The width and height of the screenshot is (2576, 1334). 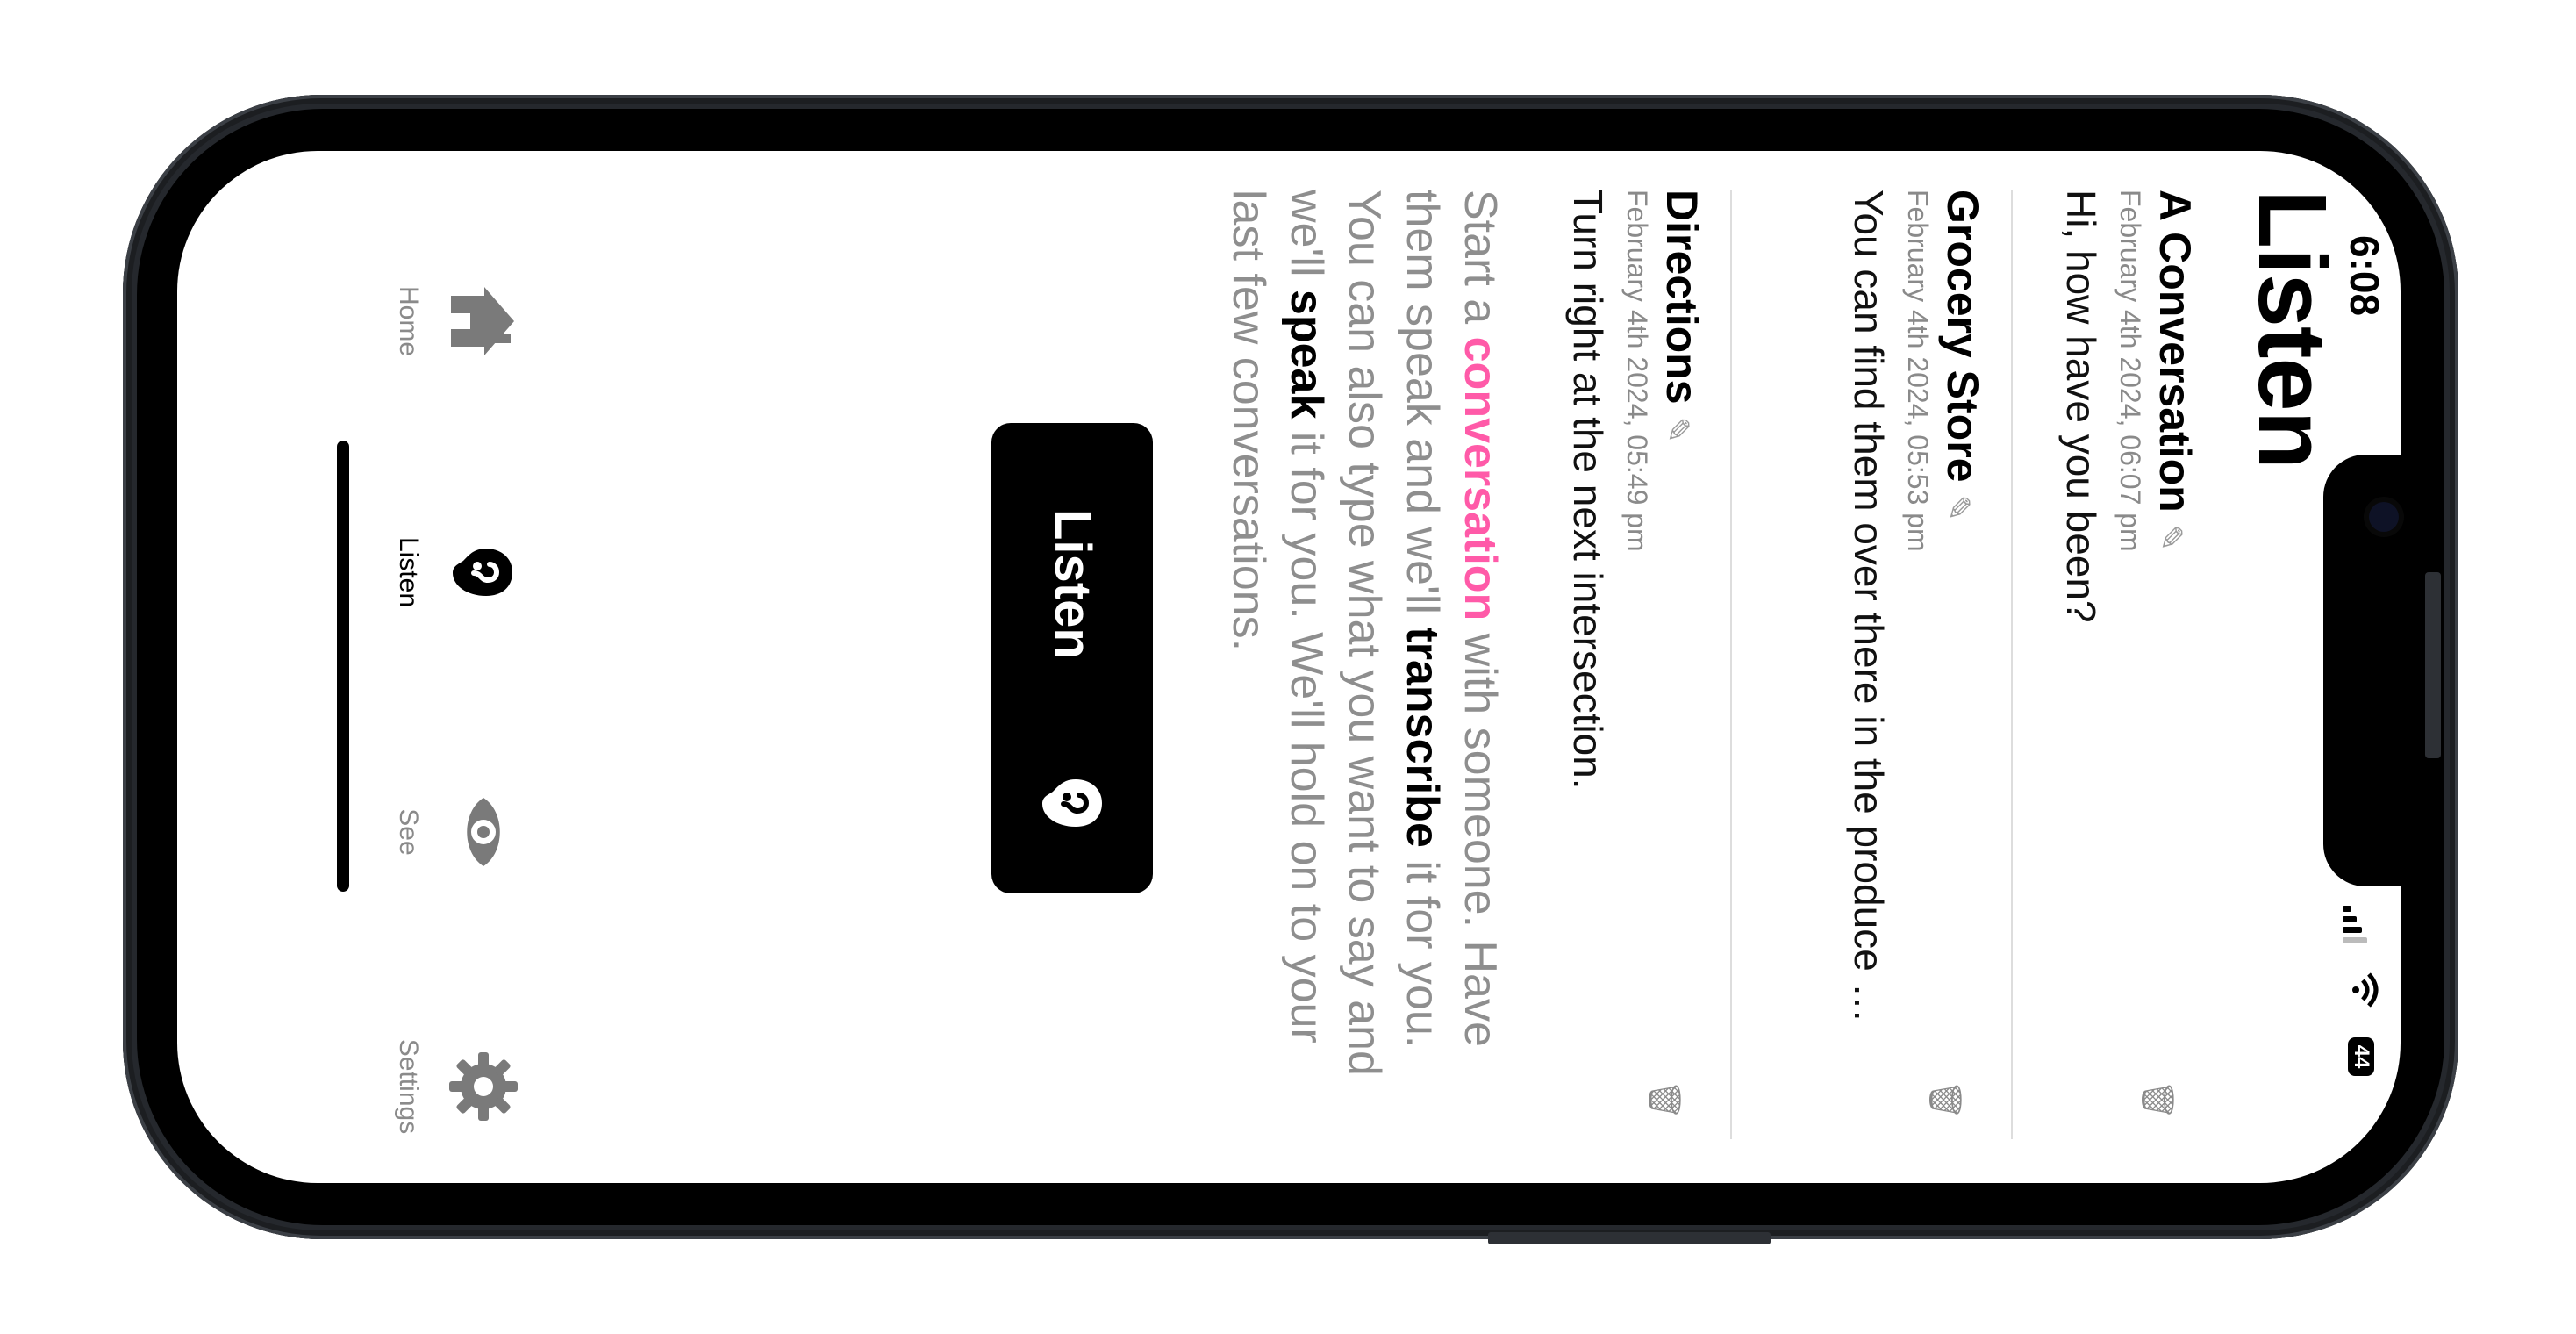 What do you see at coordinates (1588, 490) in the screenshot?
I see `conversation-text: Turn right at the next intersection.` at bounding box center [1588, 490].